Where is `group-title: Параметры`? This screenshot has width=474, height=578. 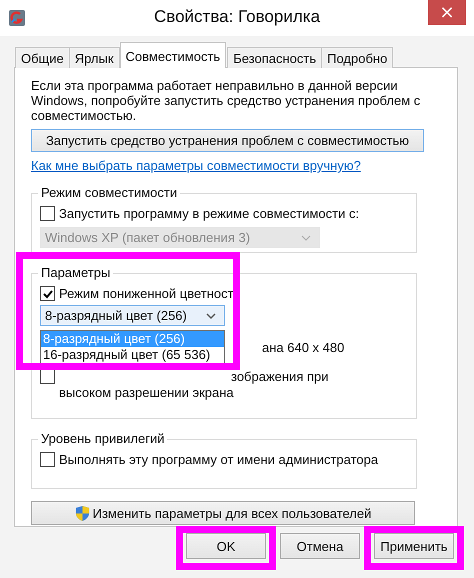 group-title: Параметры is located at coordinates (76, 272).